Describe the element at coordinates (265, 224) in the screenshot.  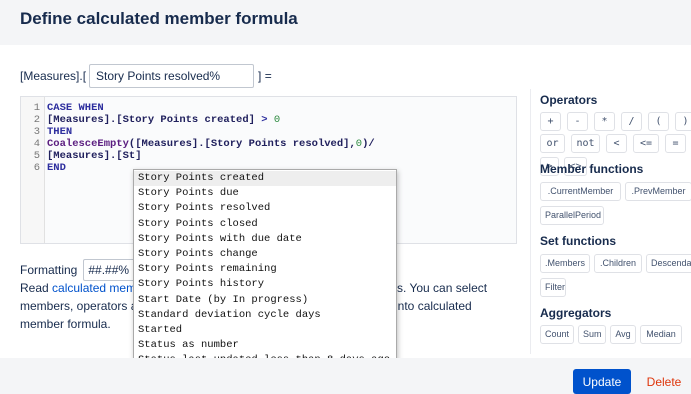
I see `autocomplete-item: Story Points closed` at that location.